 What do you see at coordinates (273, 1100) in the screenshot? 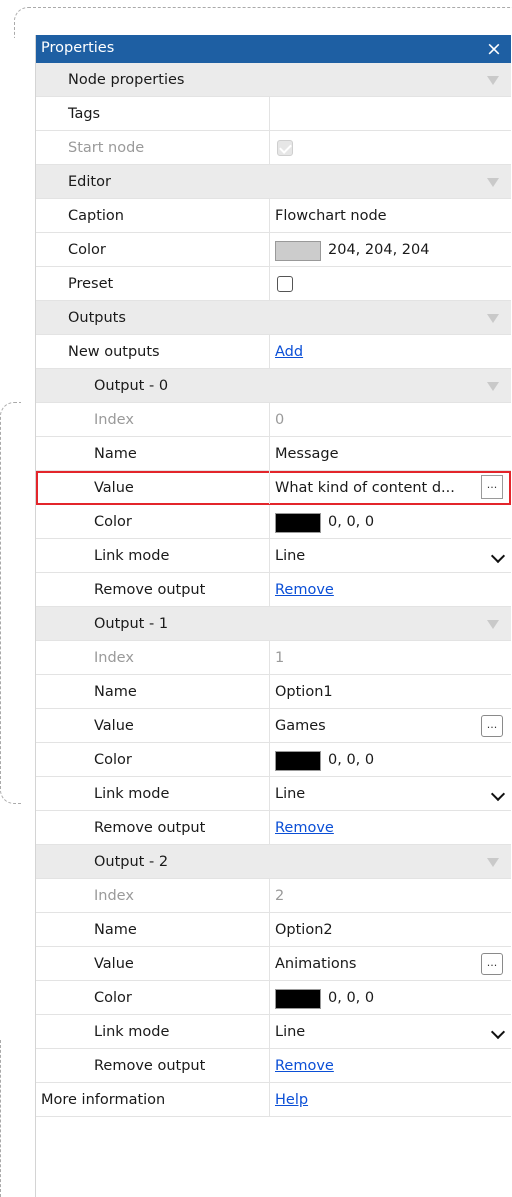
I see `property-row-more-information: More information Help` at bounding box center [273, 1100].